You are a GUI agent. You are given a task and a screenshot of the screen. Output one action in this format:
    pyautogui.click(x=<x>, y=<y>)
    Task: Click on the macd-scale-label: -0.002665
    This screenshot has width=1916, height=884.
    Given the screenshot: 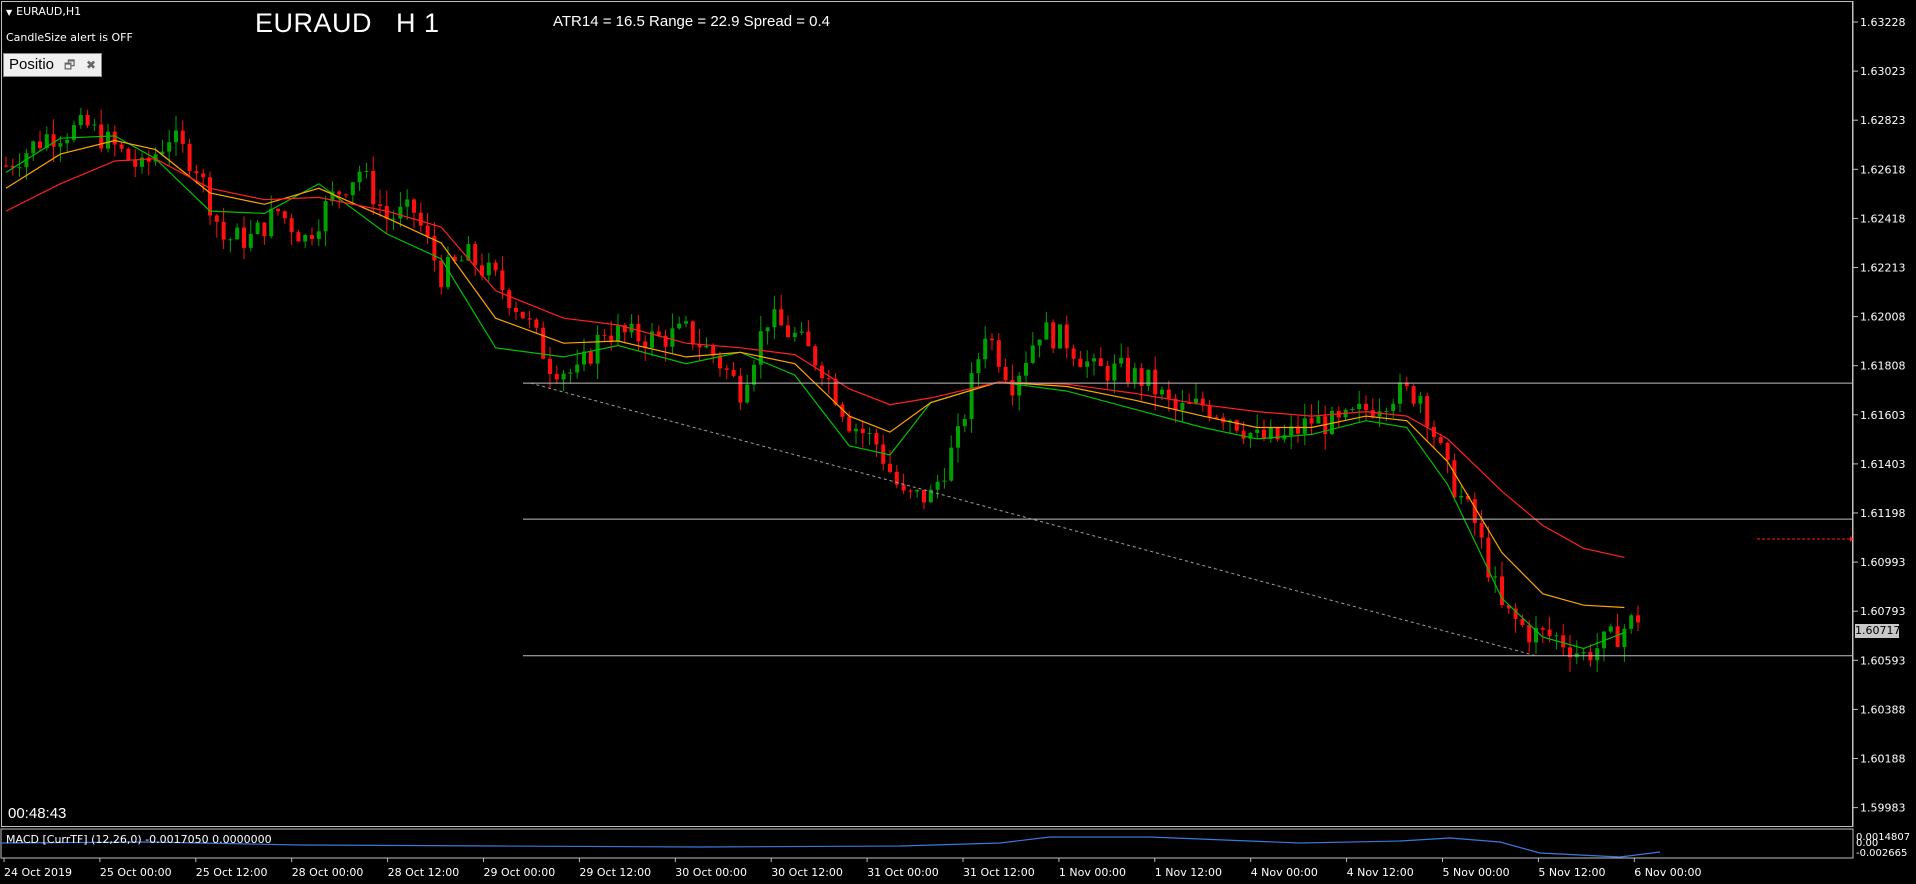 What is the action you would take?
    pyautogui.click(x=1881, y=853)
    